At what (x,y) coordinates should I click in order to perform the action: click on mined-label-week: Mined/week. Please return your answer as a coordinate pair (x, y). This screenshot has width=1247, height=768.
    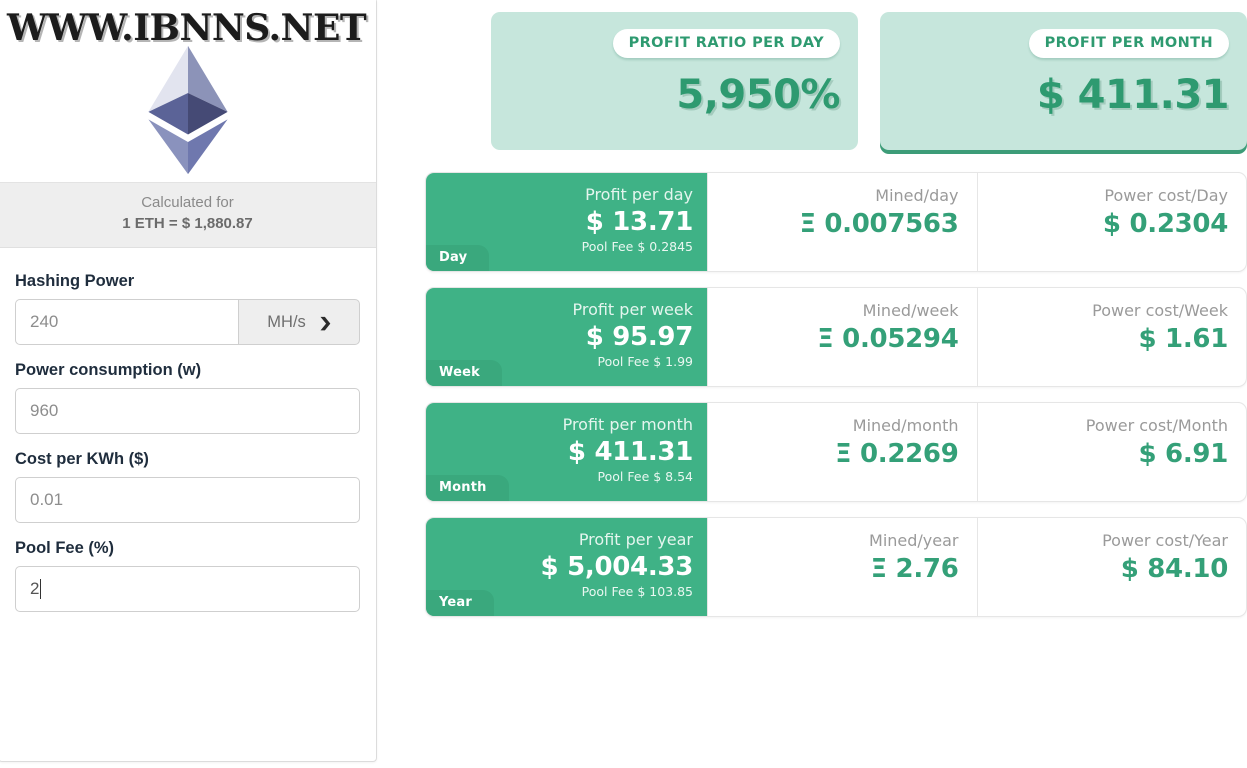
    Looking at the image, I should click on (910, 310).